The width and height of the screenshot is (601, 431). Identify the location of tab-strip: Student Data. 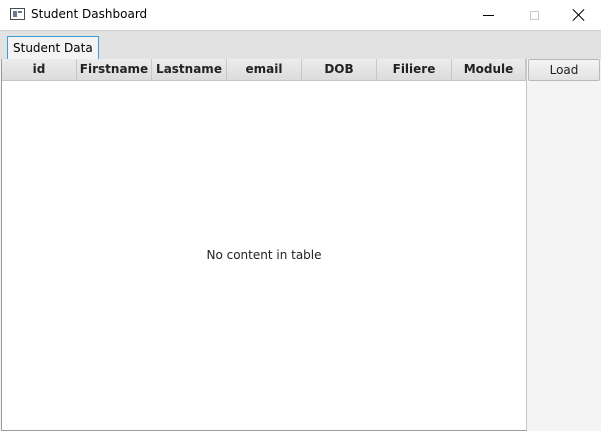
(300, 44).